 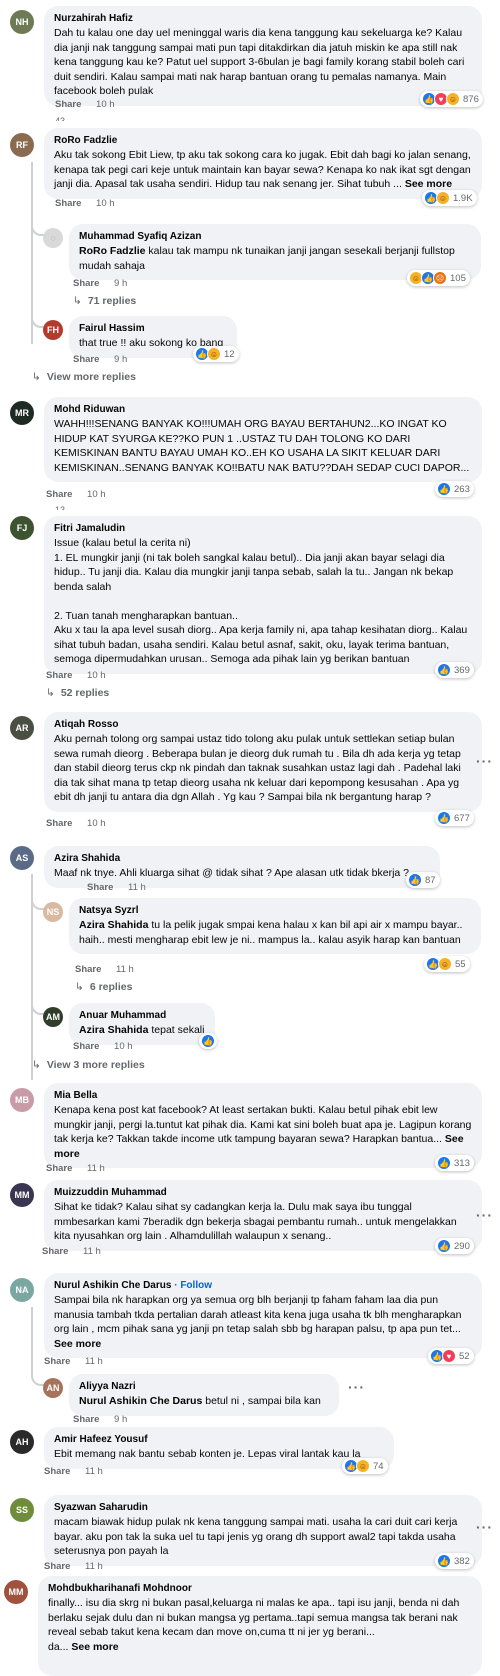 I want to click on comment-author: Anuar Muhammad, so click(x=142, y=1015).